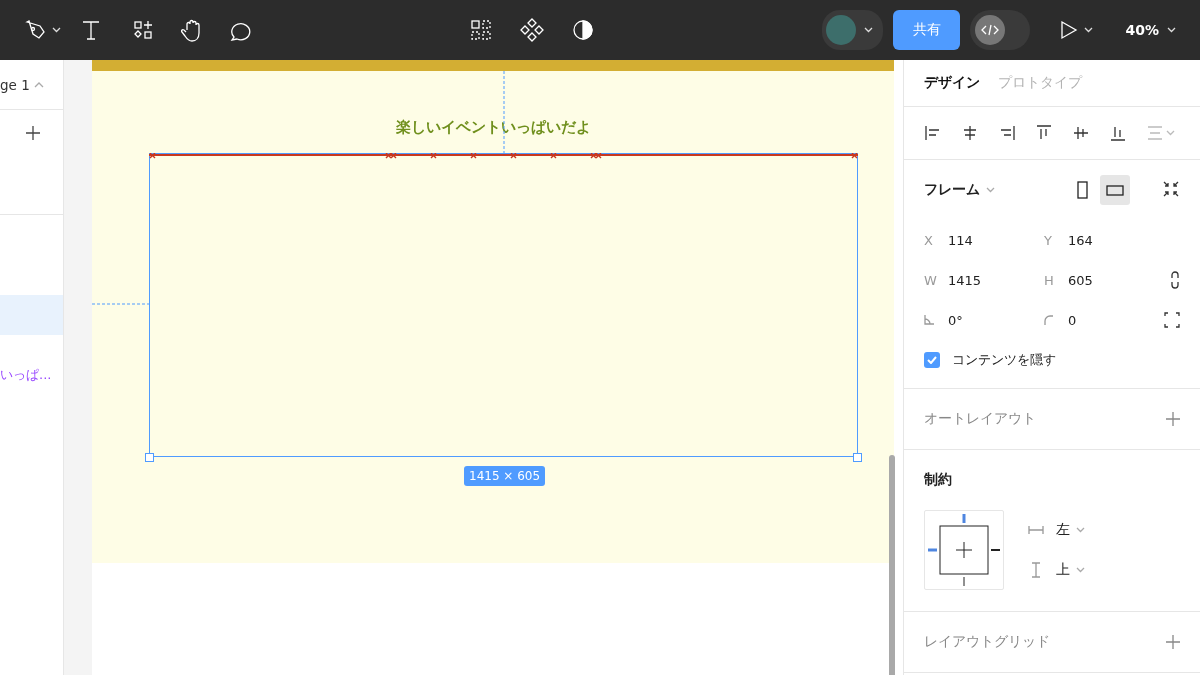 This screenshot has height=675, width=1200. Describe the element at coordinates (35, 30) in the screenshot. I see `pen-icon` at that location.